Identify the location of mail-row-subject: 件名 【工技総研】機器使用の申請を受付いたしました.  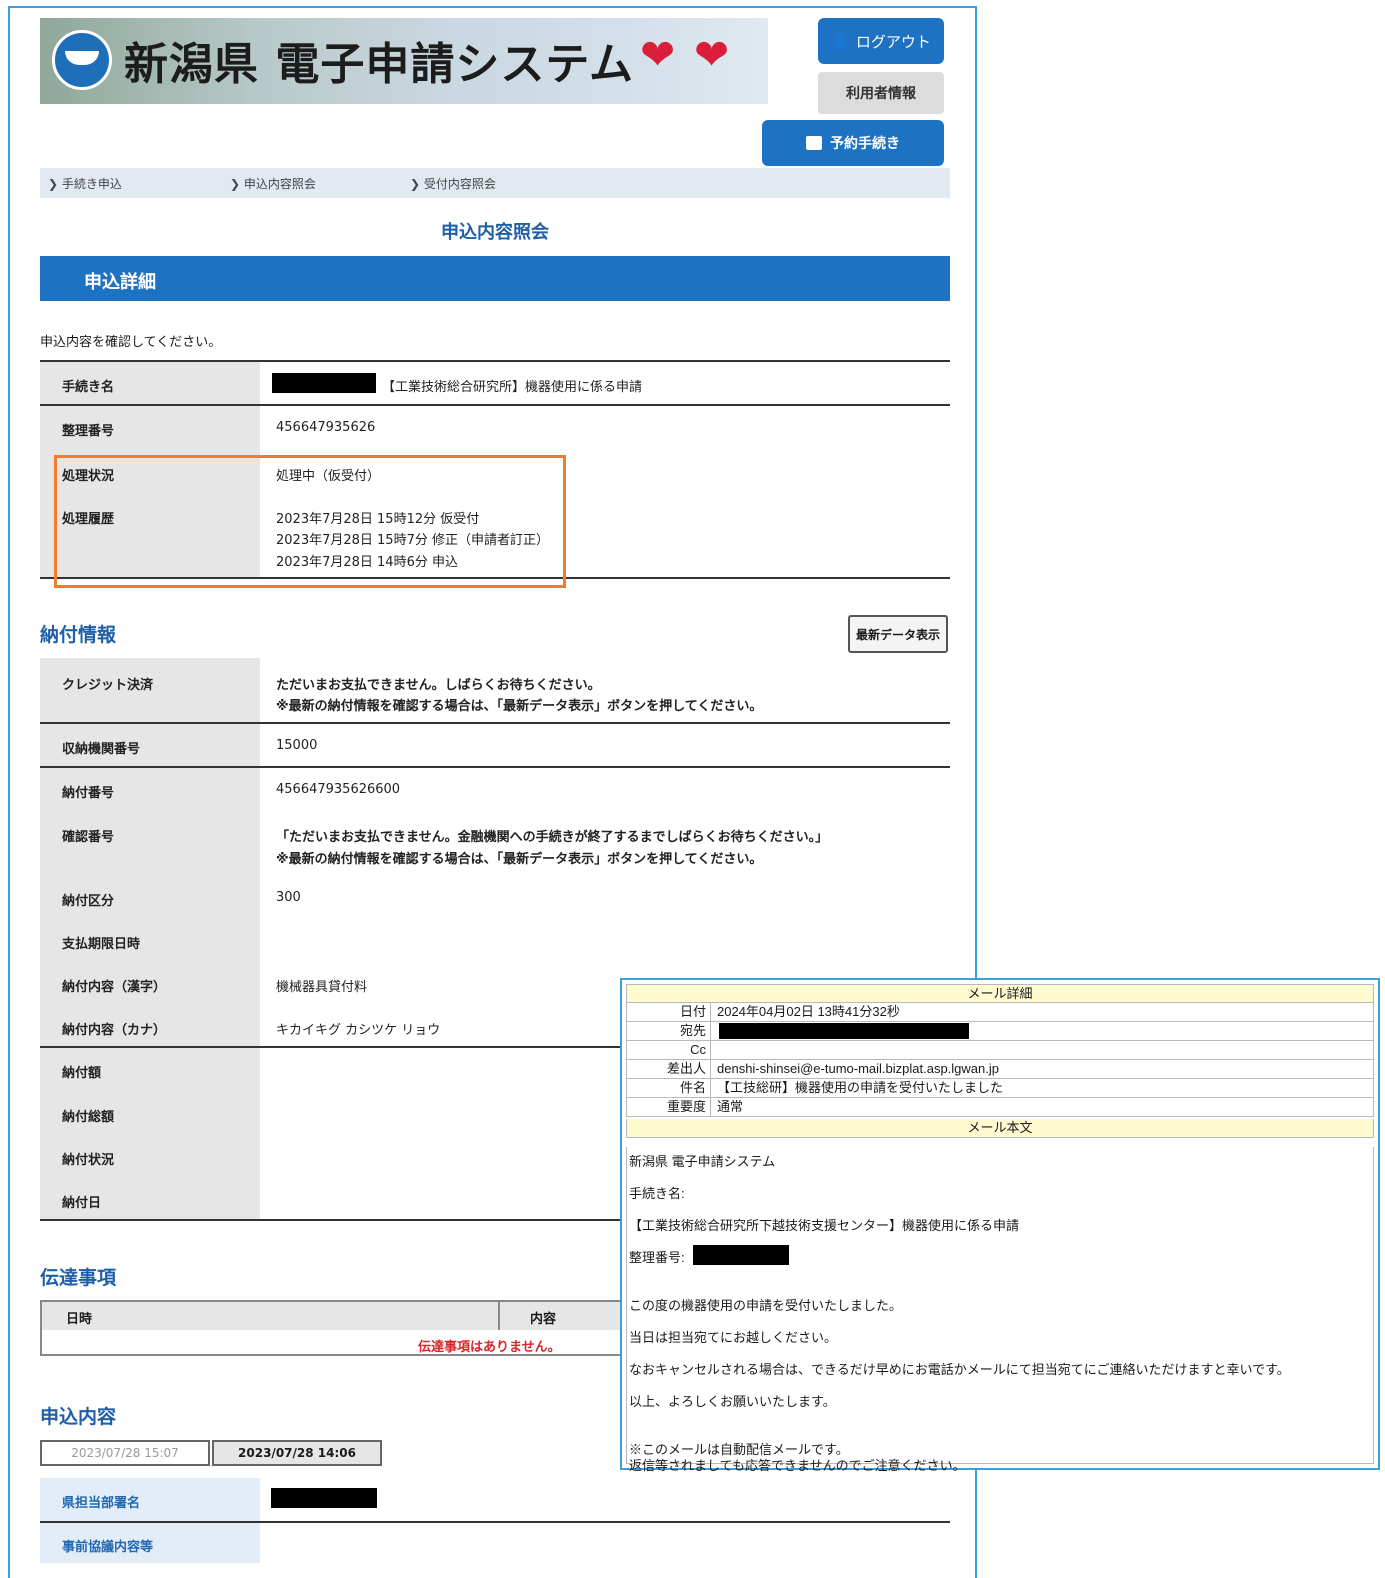
(1000, 1088).